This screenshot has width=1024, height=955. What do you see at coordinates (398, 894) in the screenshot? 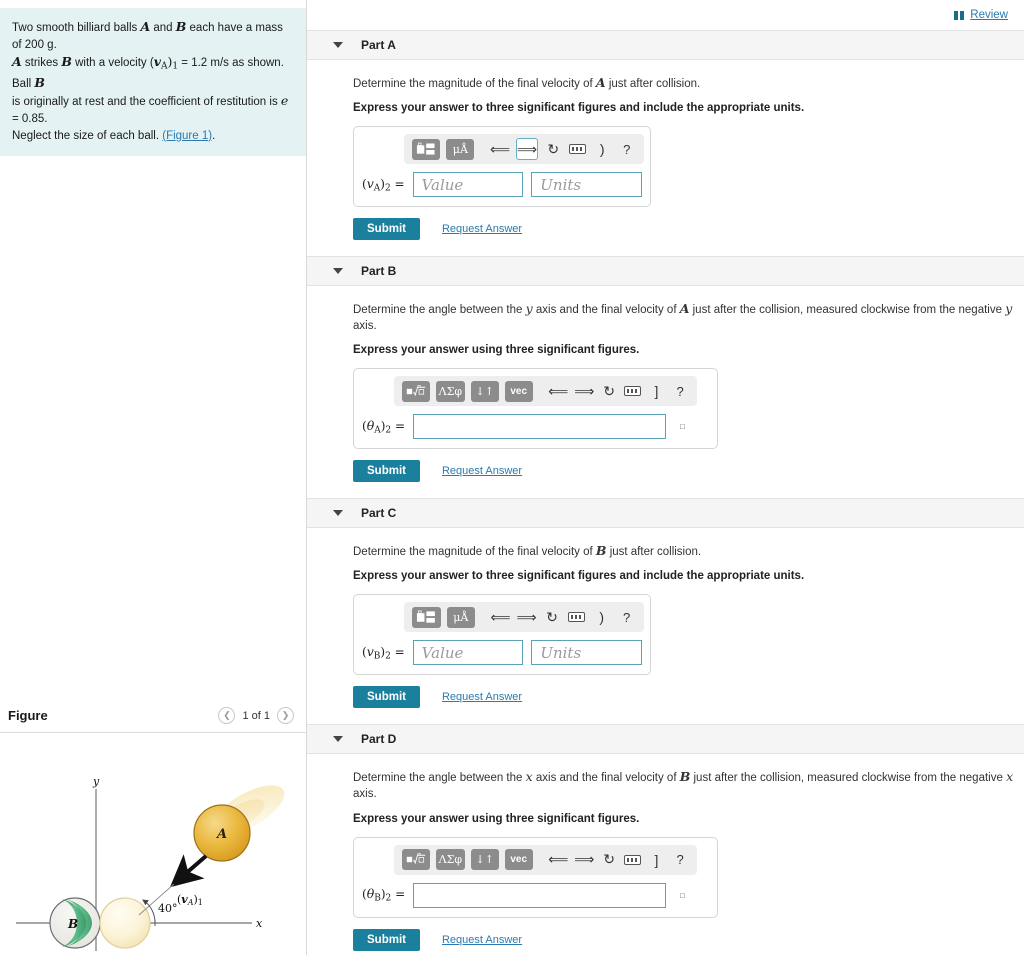
I see `answer-d-eq: =` at bounding box center [398, 894].